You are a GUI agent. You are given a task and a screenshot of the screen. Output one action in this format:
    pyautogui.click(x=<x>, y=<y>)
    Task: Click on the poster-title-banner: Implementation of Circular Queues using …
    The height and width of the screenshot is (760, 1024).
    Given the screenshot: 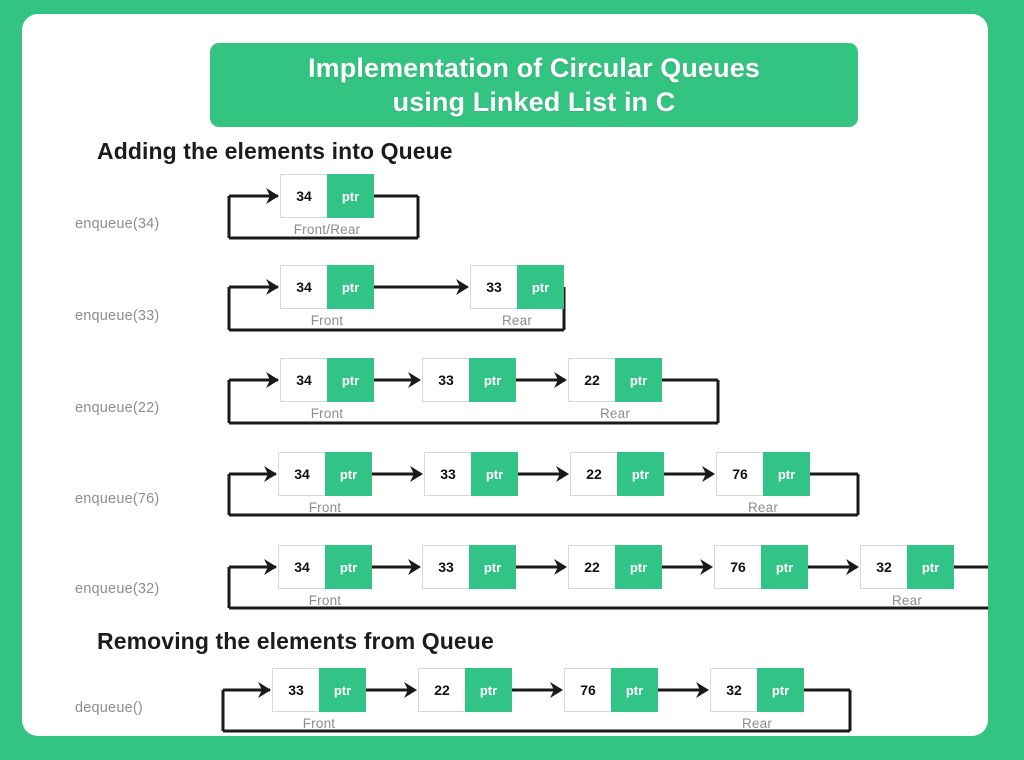 What is the action you would take?
    pyautogui.click(x=534, y=85)
    